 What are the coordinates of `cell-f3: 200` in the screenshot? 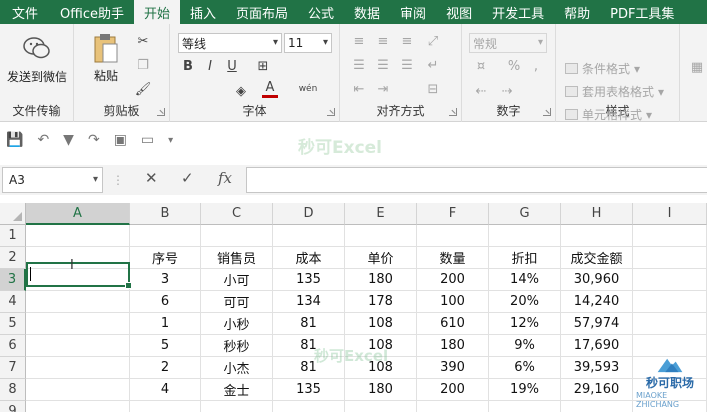 It's located at (453, 280).